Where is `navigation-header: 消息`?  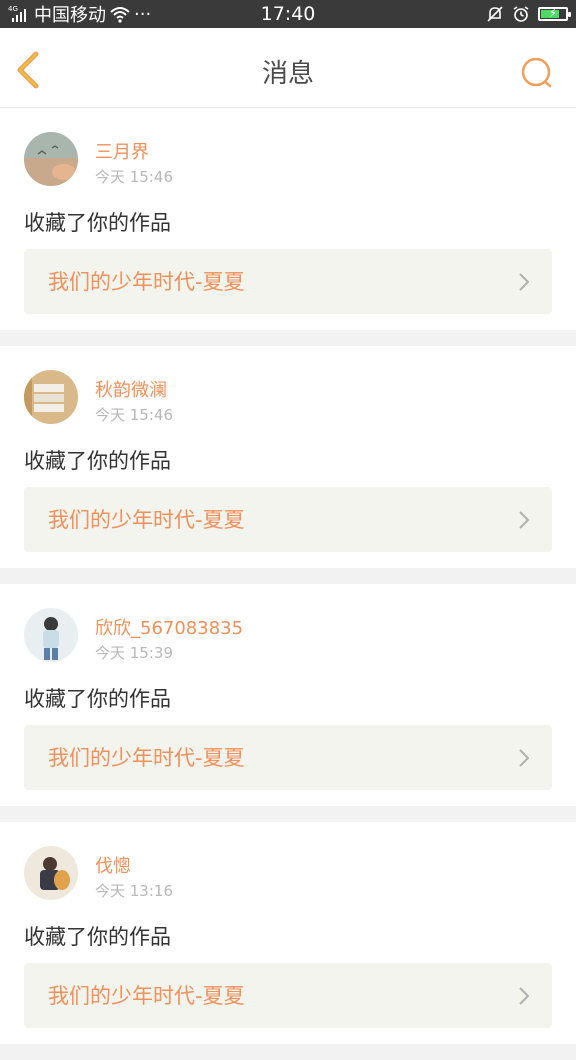 navigation-header: 消息 is located at coordinates (288, 68).